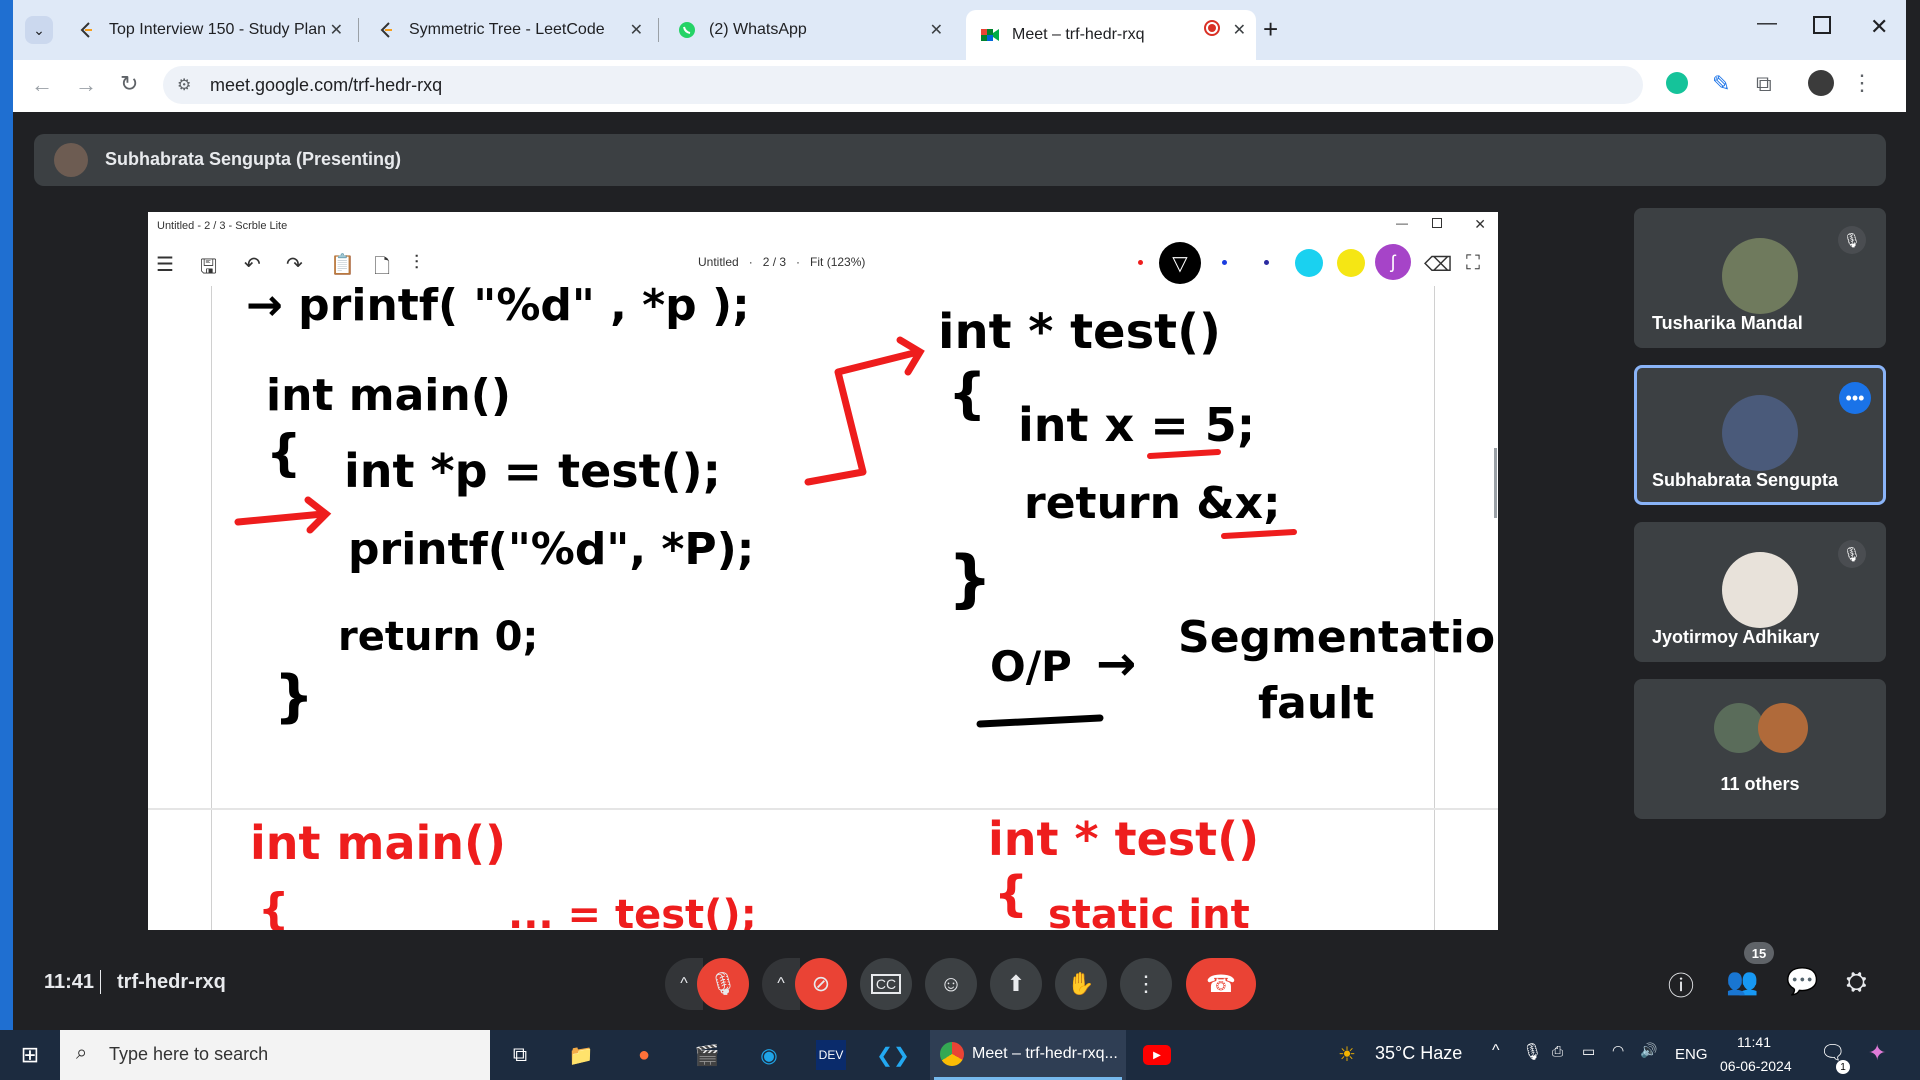 The image size is (1920, 1080). Describe the element at coordinates (1756, 1066) in the screenshot. I see `clock-date: 06-06-2024` at that location.